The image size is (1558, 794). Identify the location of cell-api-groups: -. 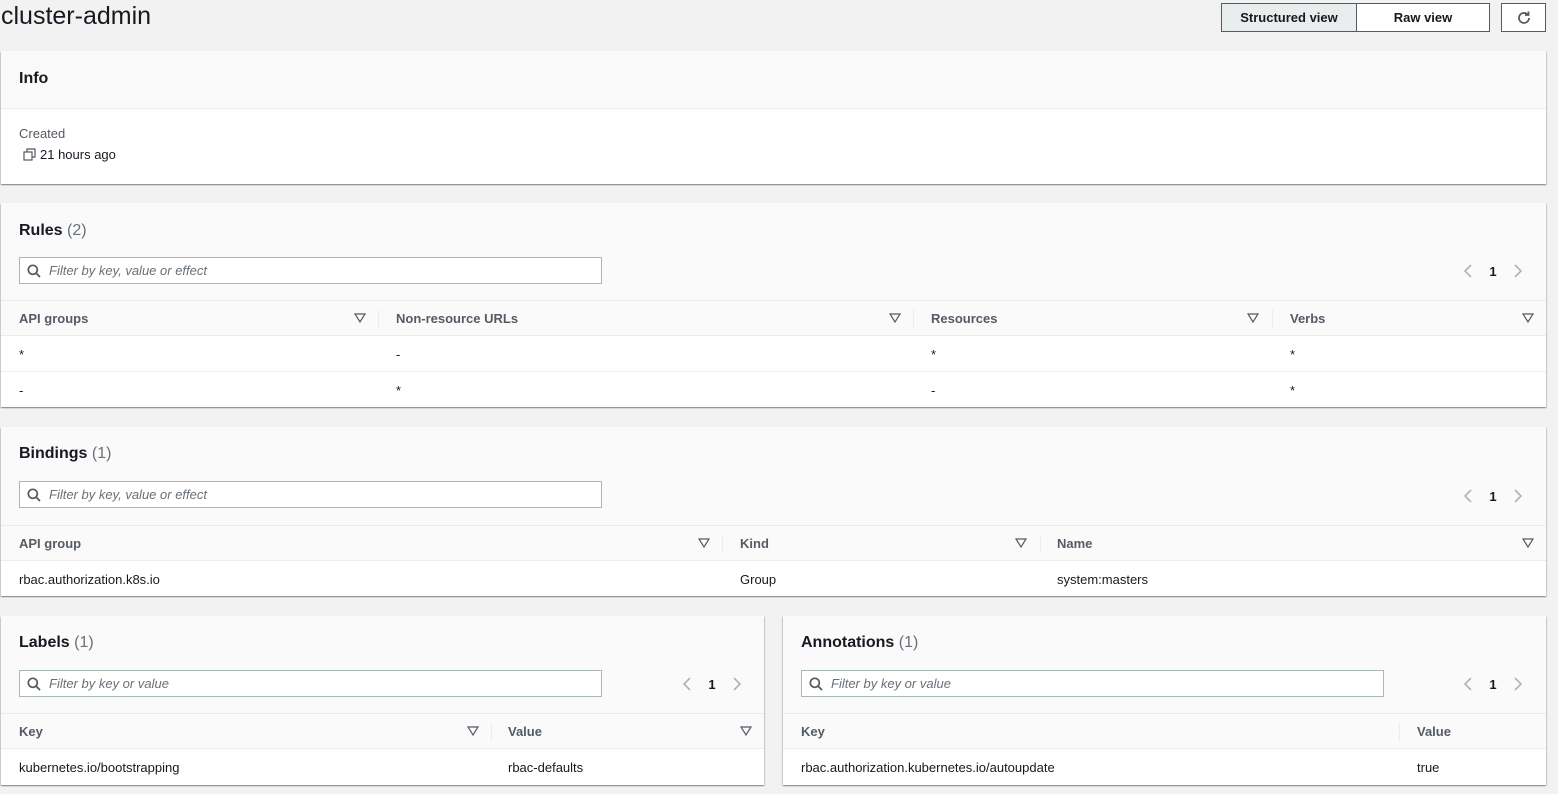
(21, 390).